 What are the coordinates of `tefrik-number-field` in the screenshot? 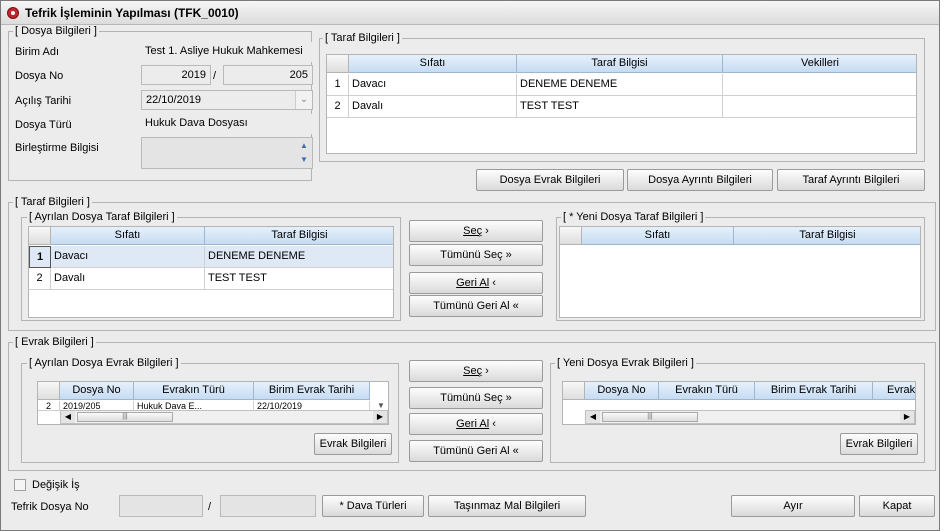 It's located at (268, 506).